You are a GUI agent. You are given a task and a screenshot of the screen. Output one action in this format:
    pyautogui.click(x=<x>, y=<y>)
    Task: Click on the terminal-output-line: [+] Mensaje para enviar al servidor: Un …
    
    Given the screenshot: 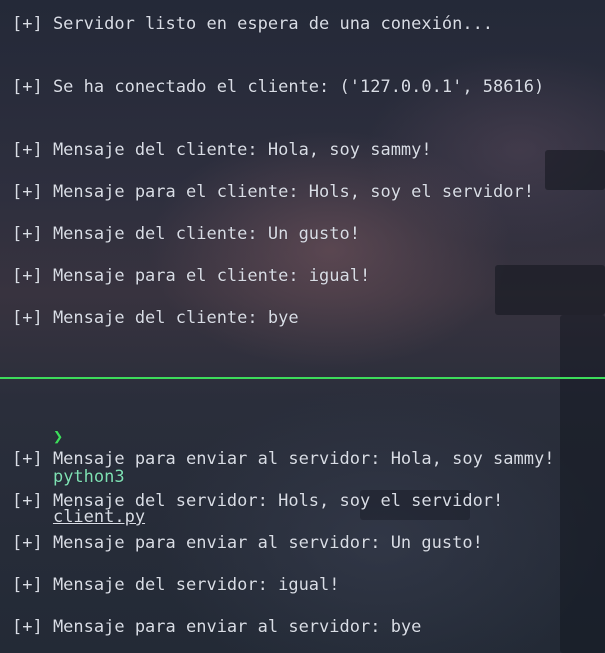 What is the action you would take?
    pyautogui.click(x=247, y=543)
    